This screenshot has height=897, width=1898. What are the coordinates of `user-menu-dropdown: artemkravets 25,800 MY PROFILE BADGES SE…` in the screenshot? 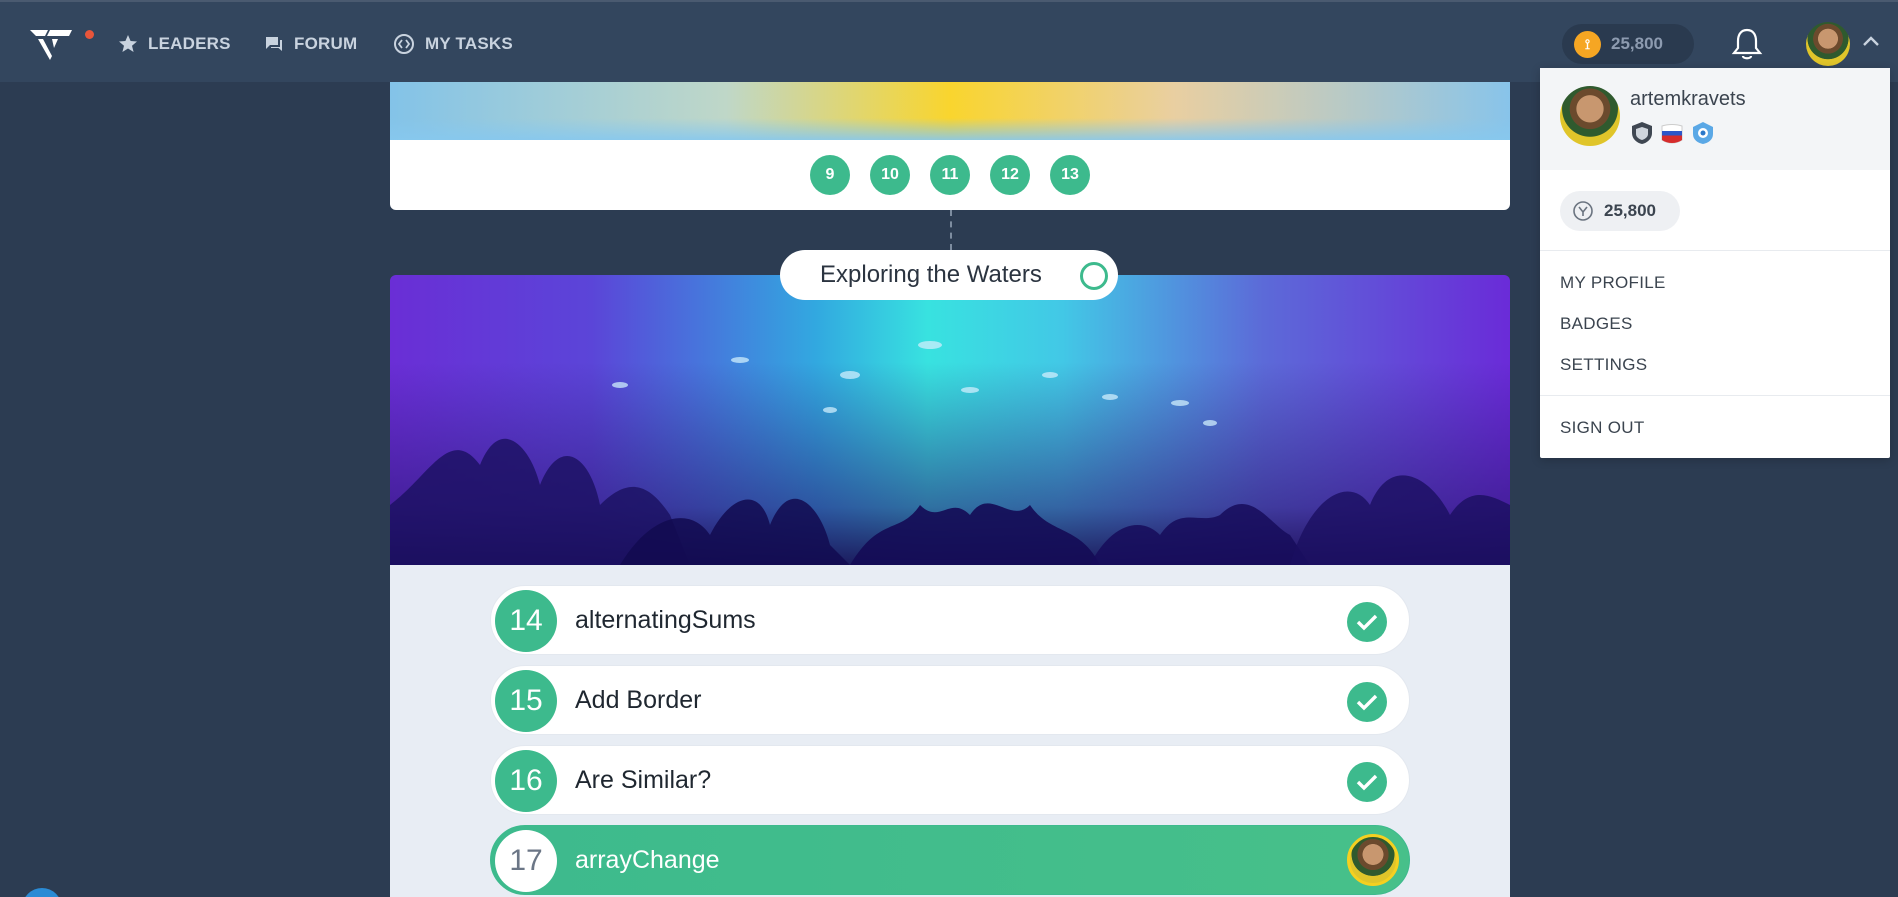 It's located at (1715, 263).